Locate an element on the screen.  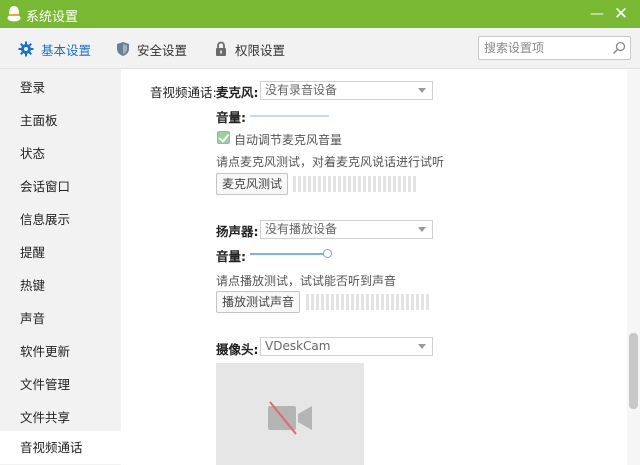
camera-off-icon is located at coordinates (290, 418).